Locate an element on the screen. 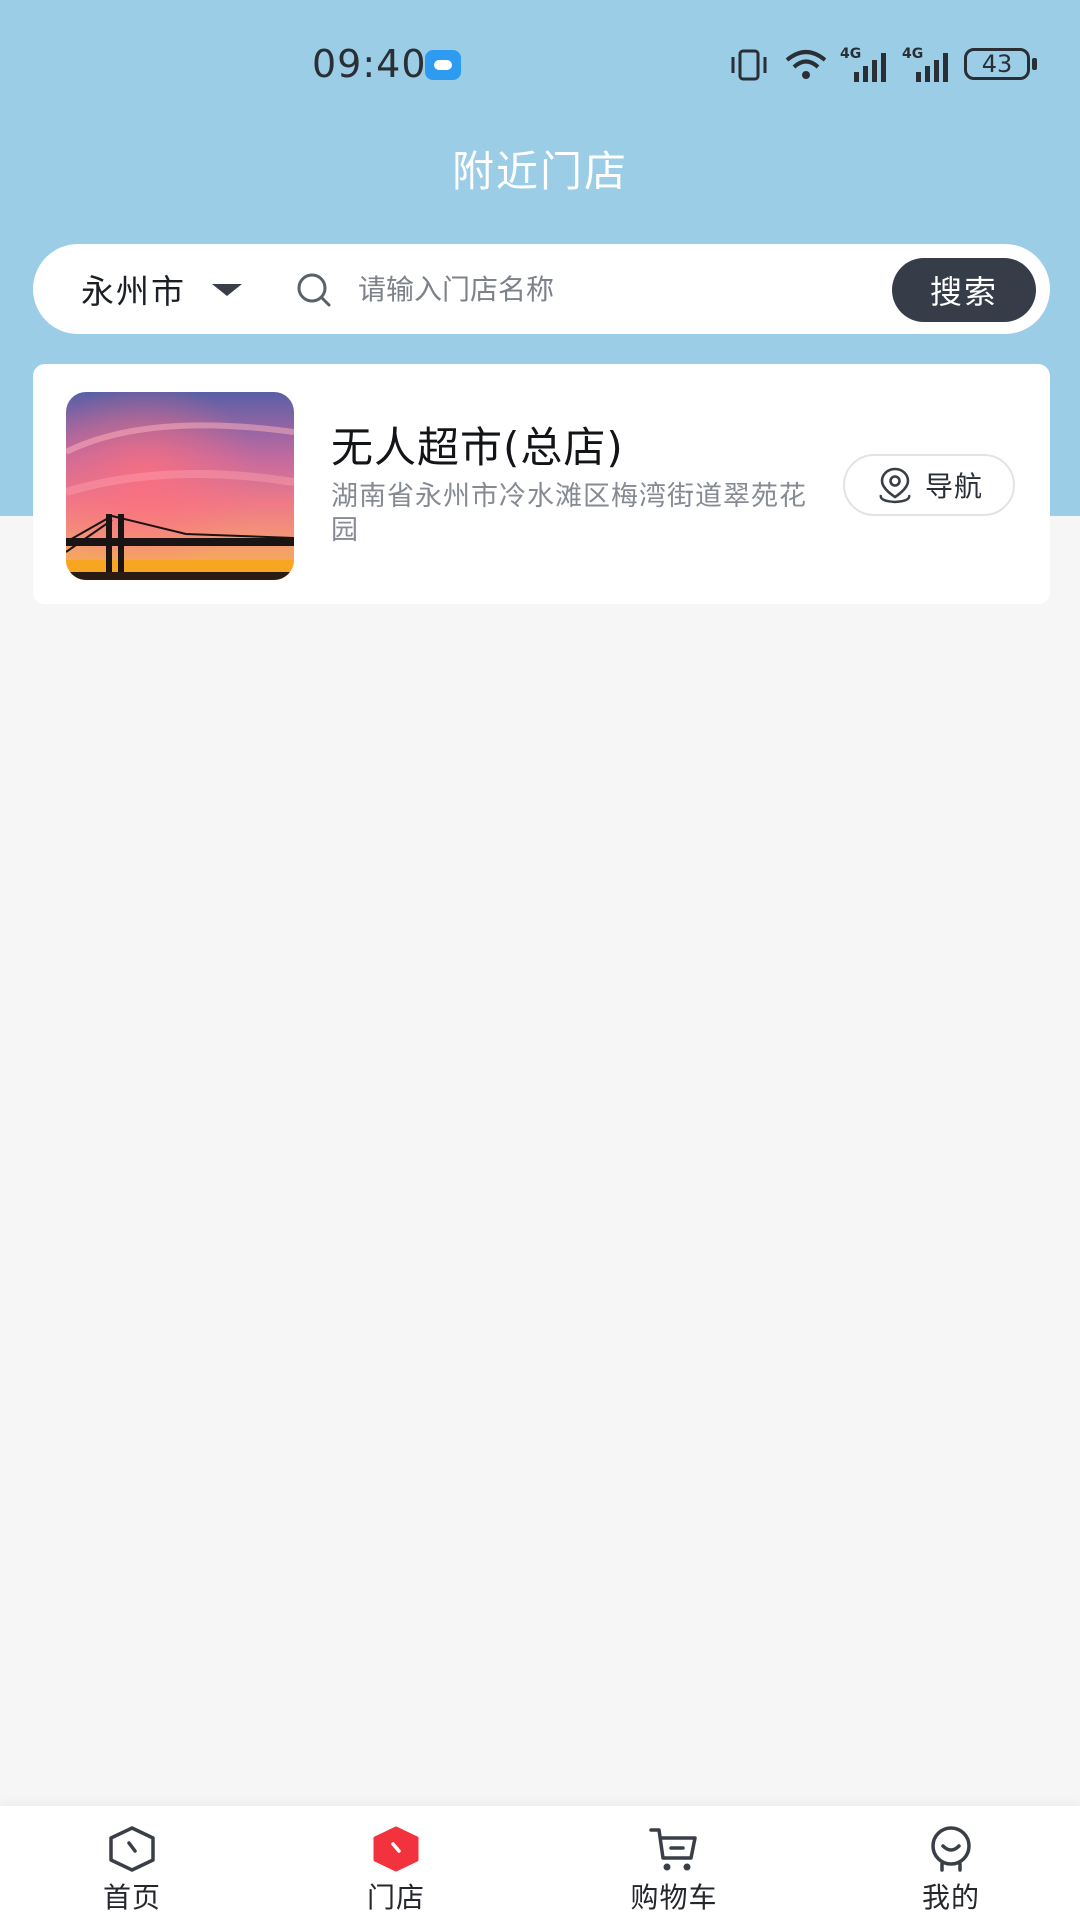 This screenshot has height=1920, width=1080. tab-cart: 购物车 is located at coordinates (674, 1863).